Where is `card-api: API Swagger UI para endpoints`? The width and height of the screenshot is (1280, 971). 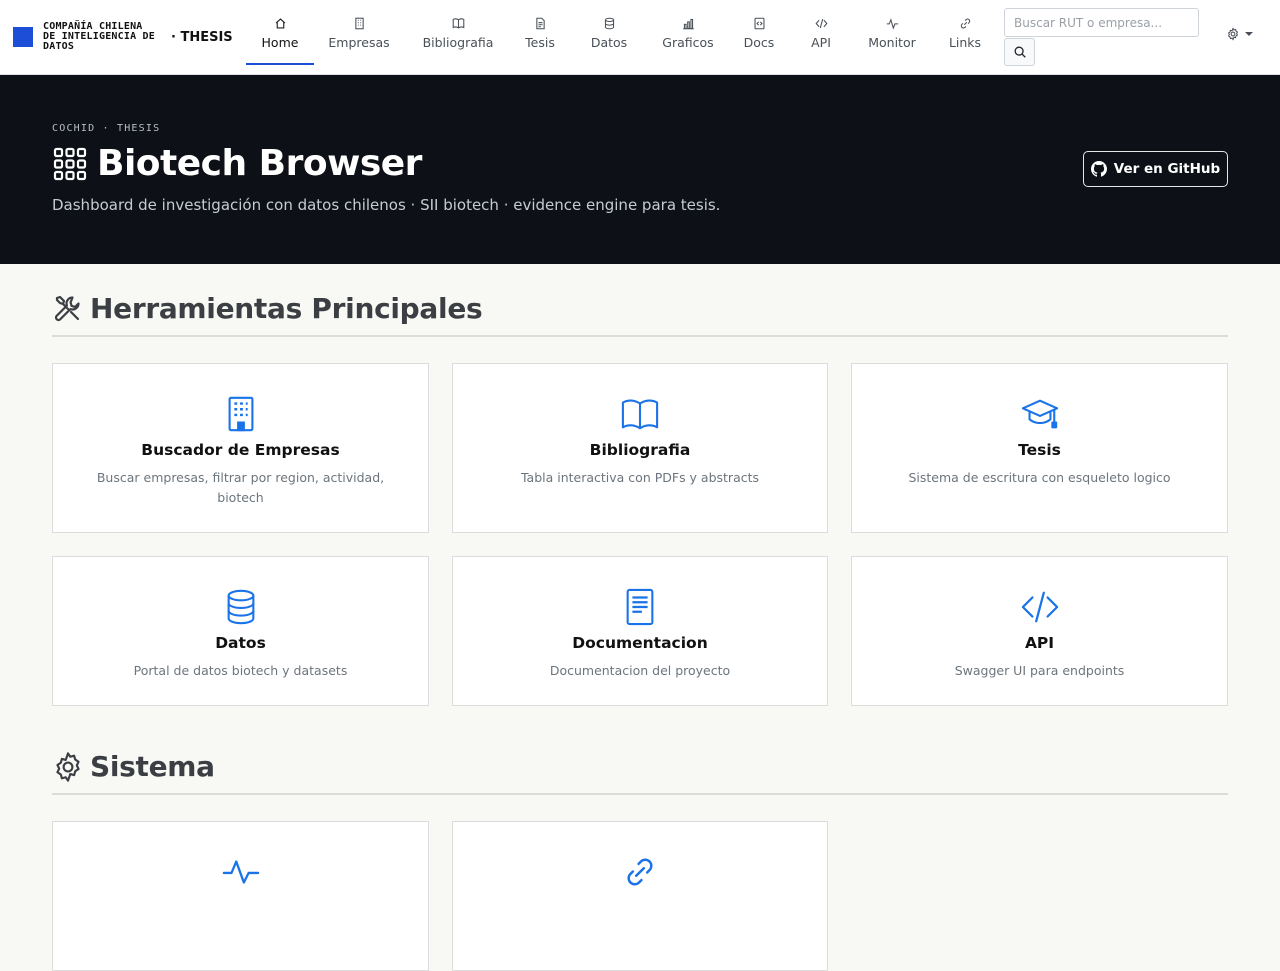
card-api: API Swagger UI para endpoints is located at coordinates (1039, 631).